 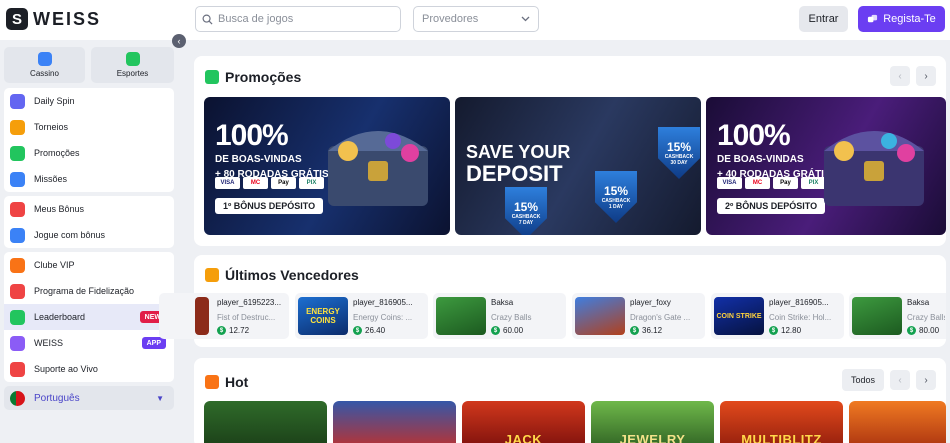 What do you see at coordinates (918, 302) in the screenshot?
I see `winner-user: Baksa` at bounding box center [918, 302].